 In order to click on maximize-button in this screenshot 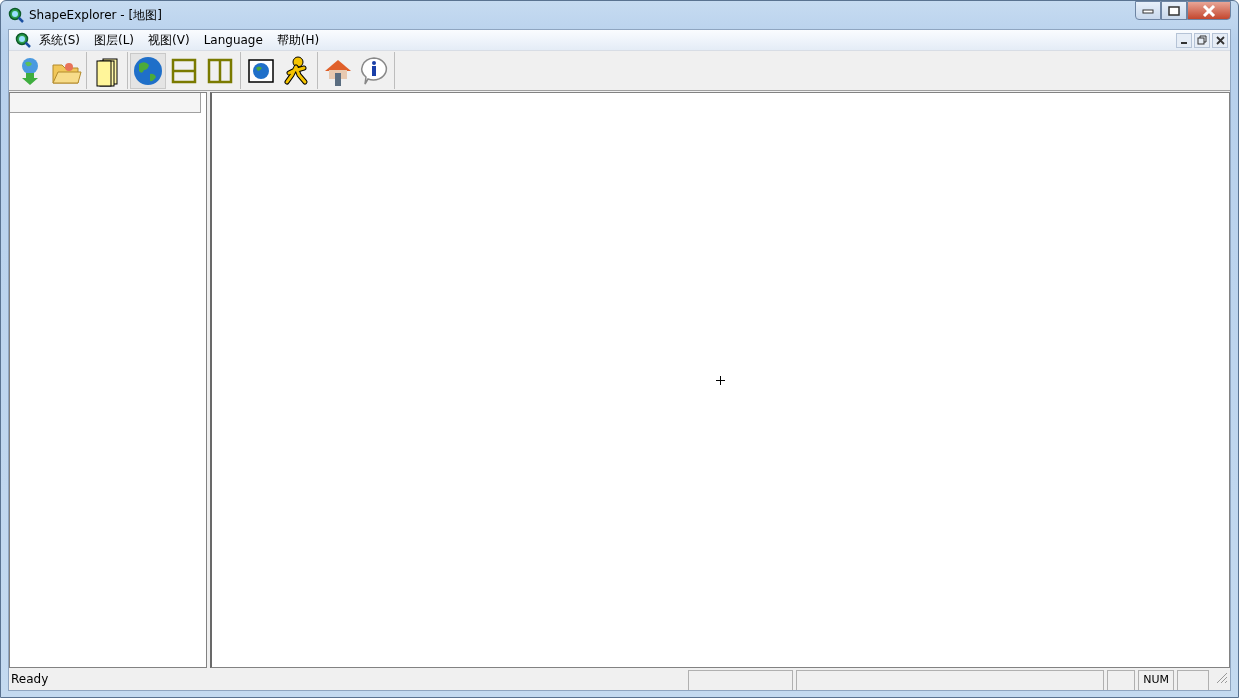, I will do `click(1174, 10)`.